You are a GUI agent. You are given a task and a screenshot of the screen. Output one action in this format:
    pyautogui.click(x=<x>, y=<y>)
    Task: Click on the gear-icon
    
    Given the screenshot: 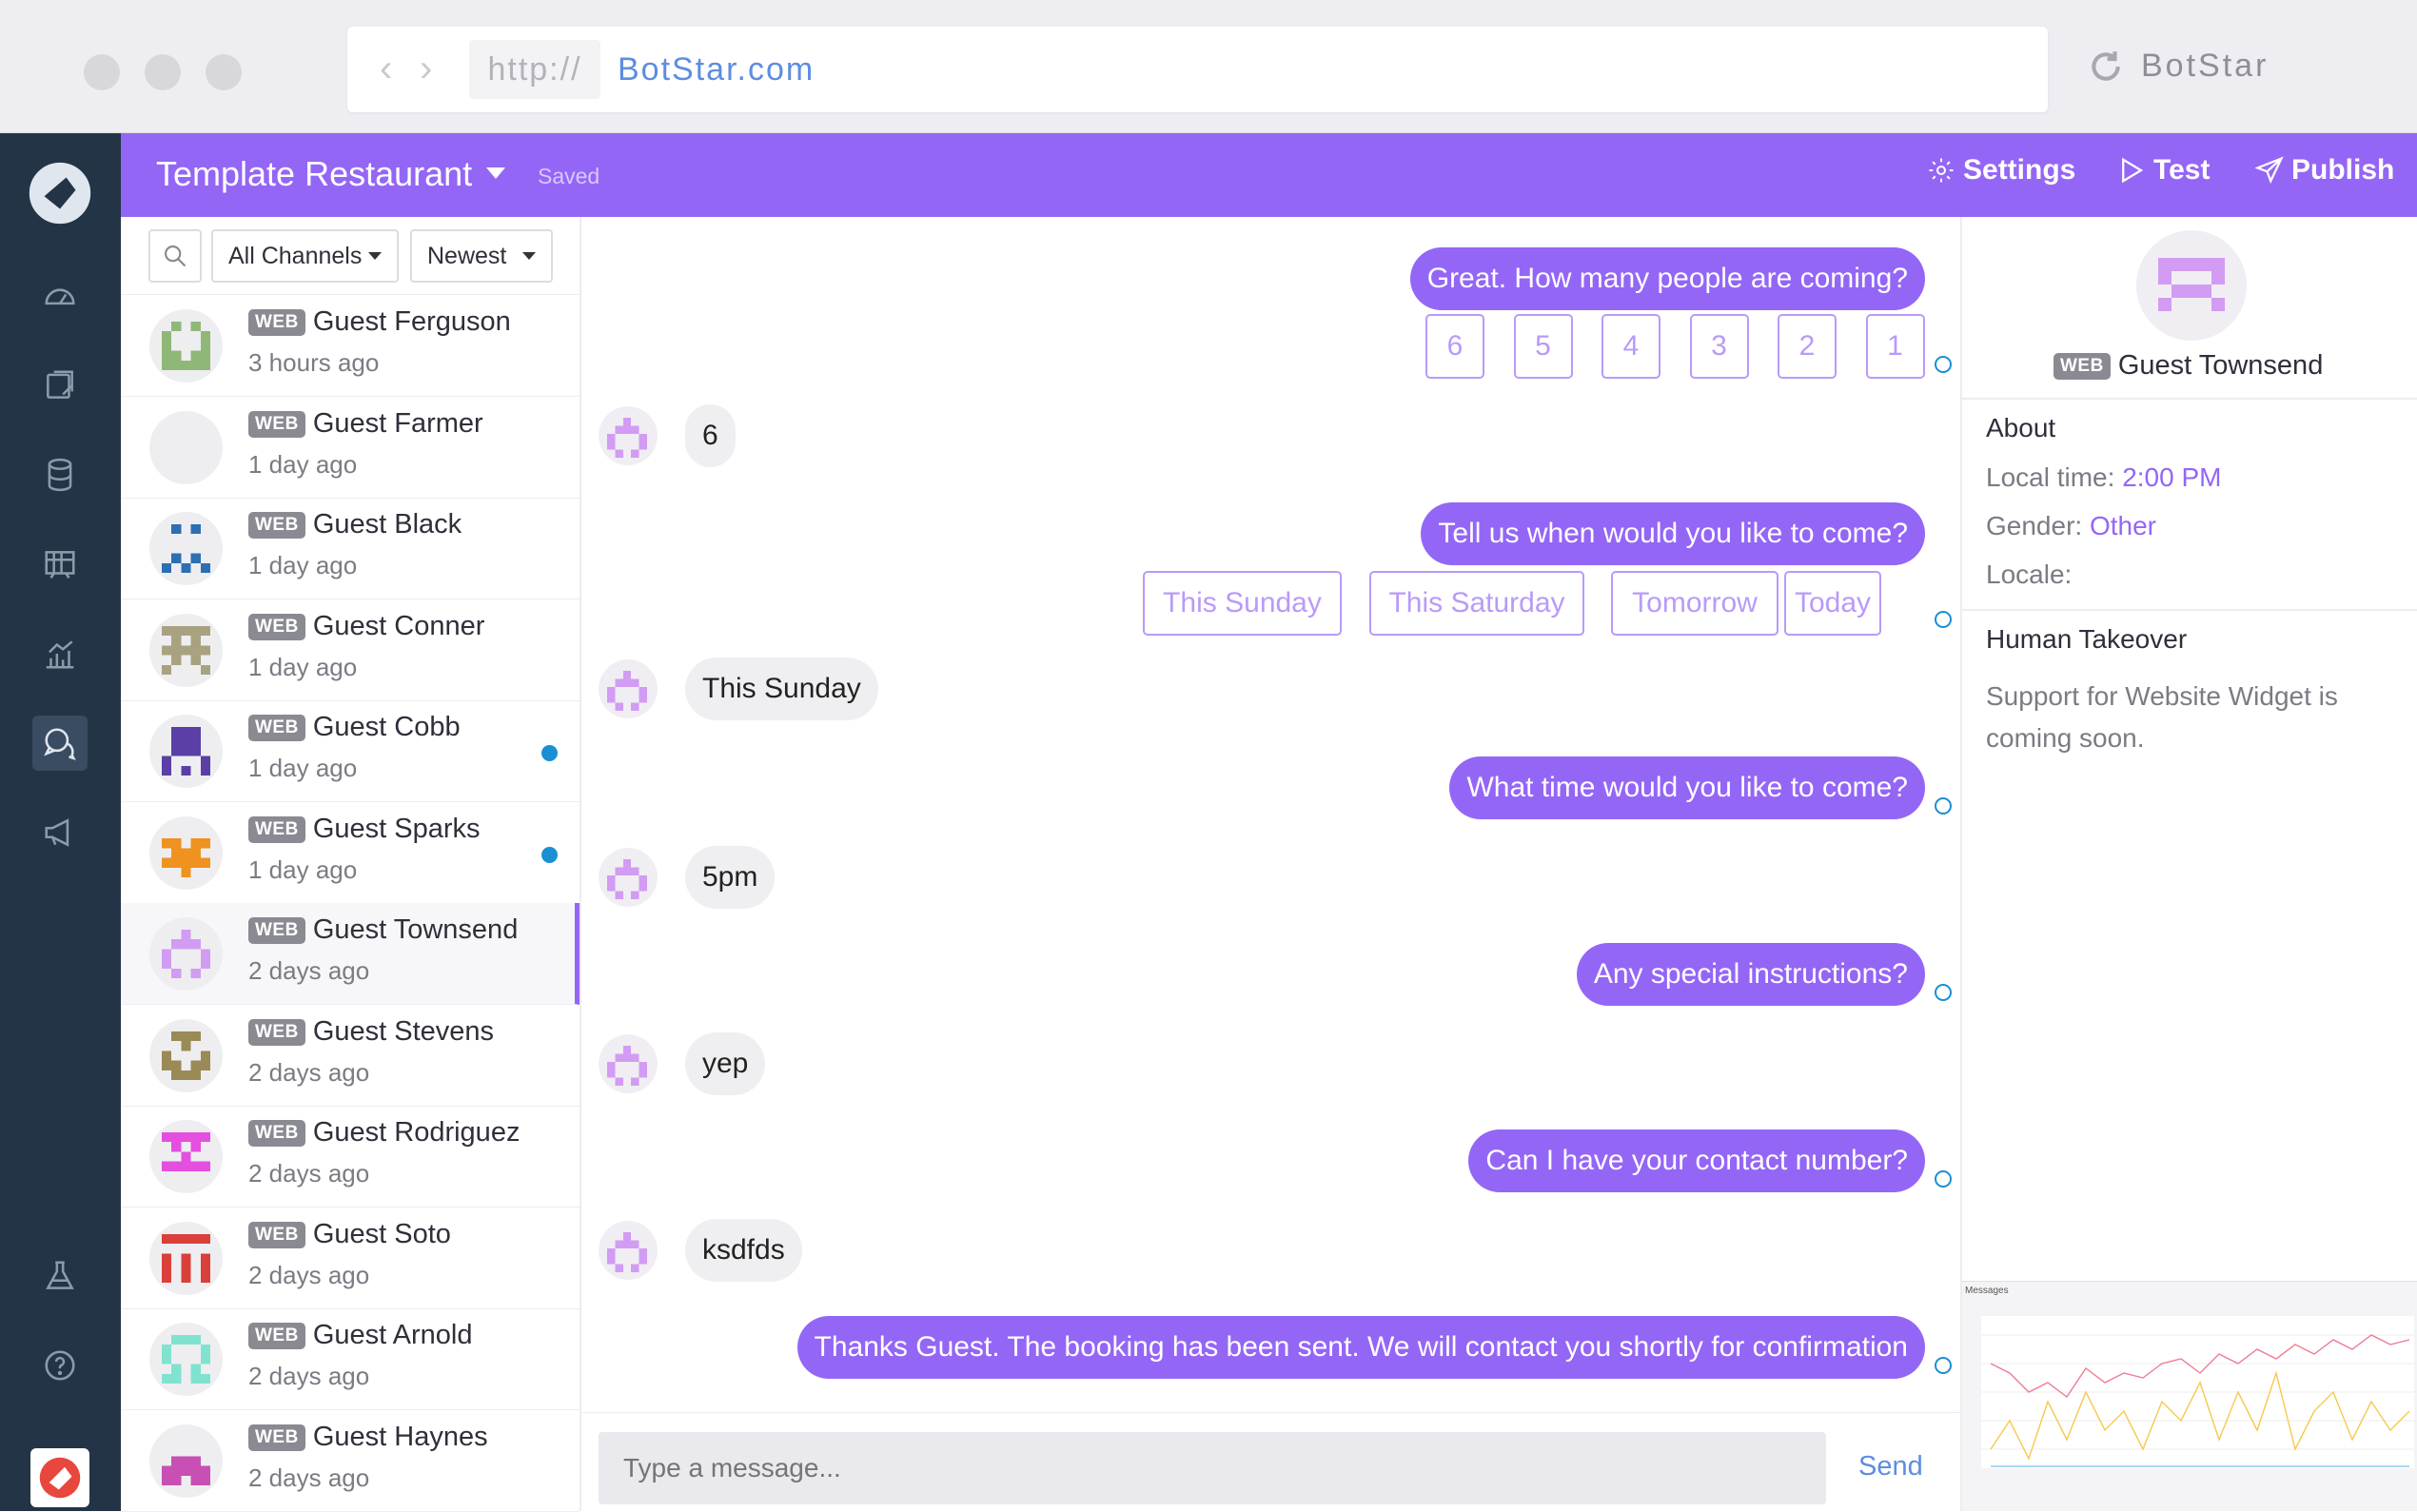 What is the action you would take?
    pyautogui.click(x=1941, y=170)
    